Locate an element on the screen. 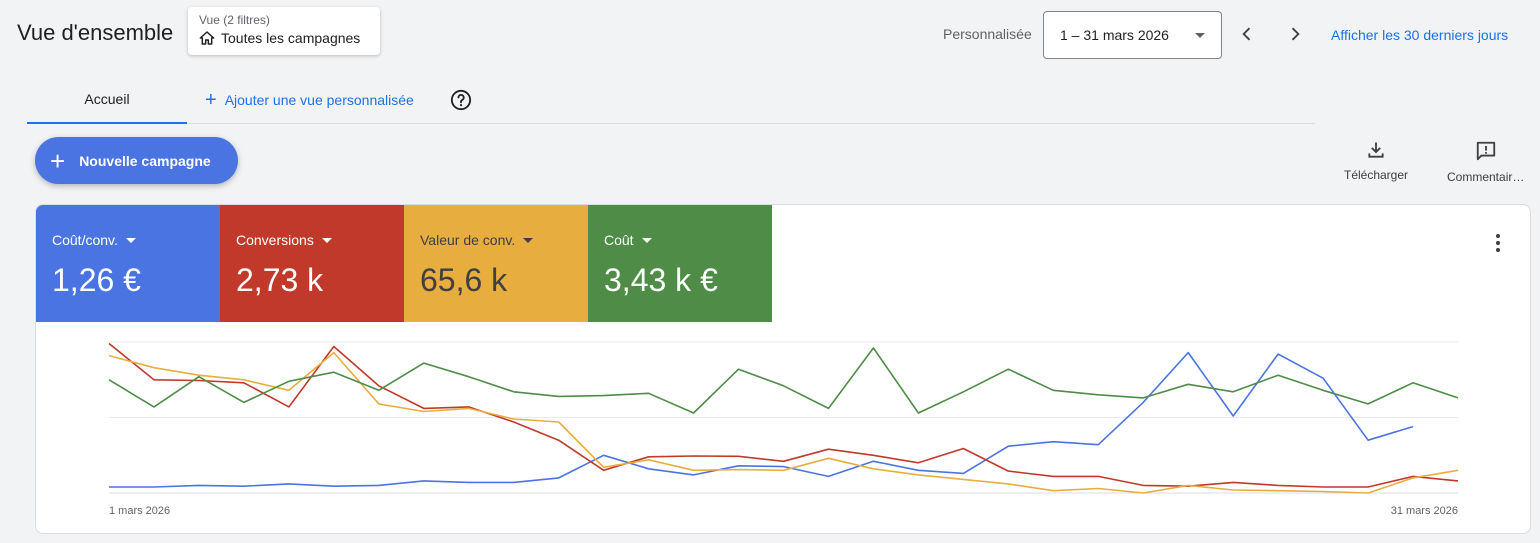  view-tabs: Accueil + Ajouter une vue personnalisée is located at coordinates (671, 100).